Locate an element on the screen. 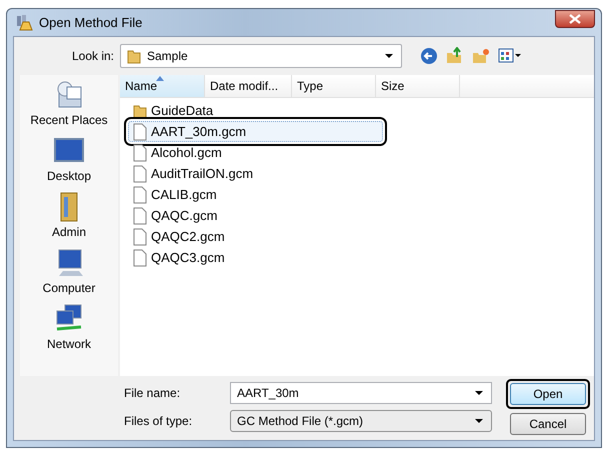  dialog-button: Open is located at coordinates (548, 394).